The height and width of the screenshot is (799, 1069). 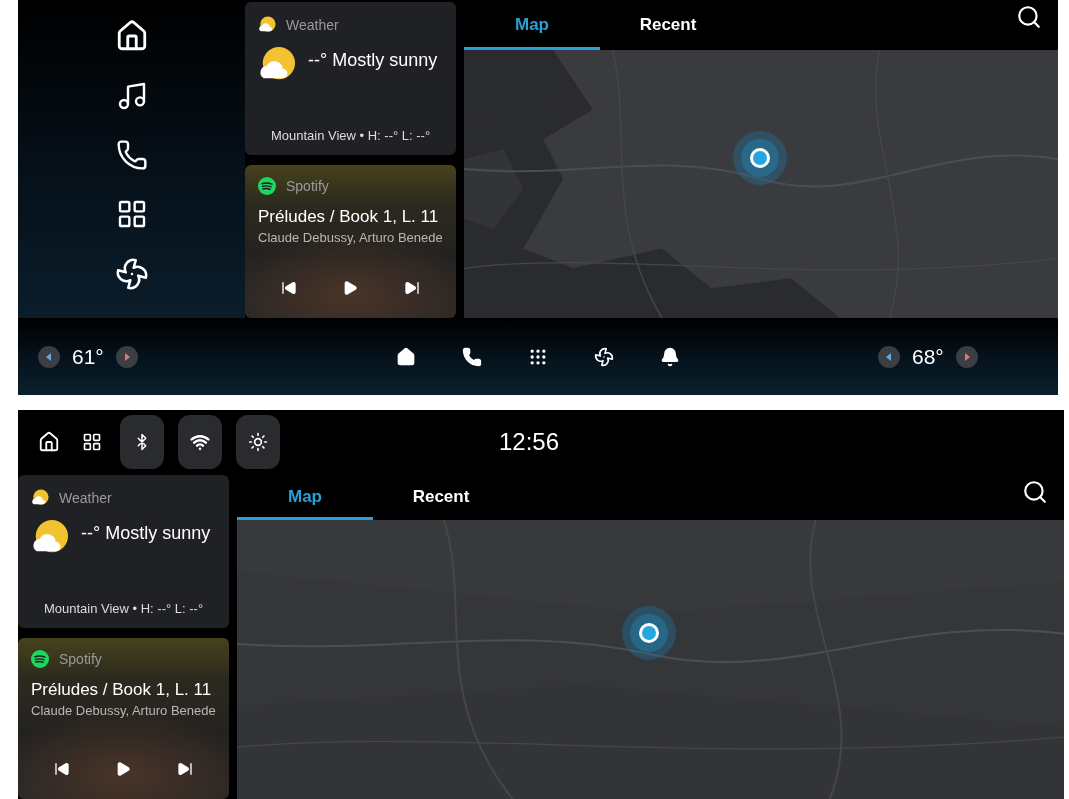 I want to click on brightness-button, so click(x=258, y=441).